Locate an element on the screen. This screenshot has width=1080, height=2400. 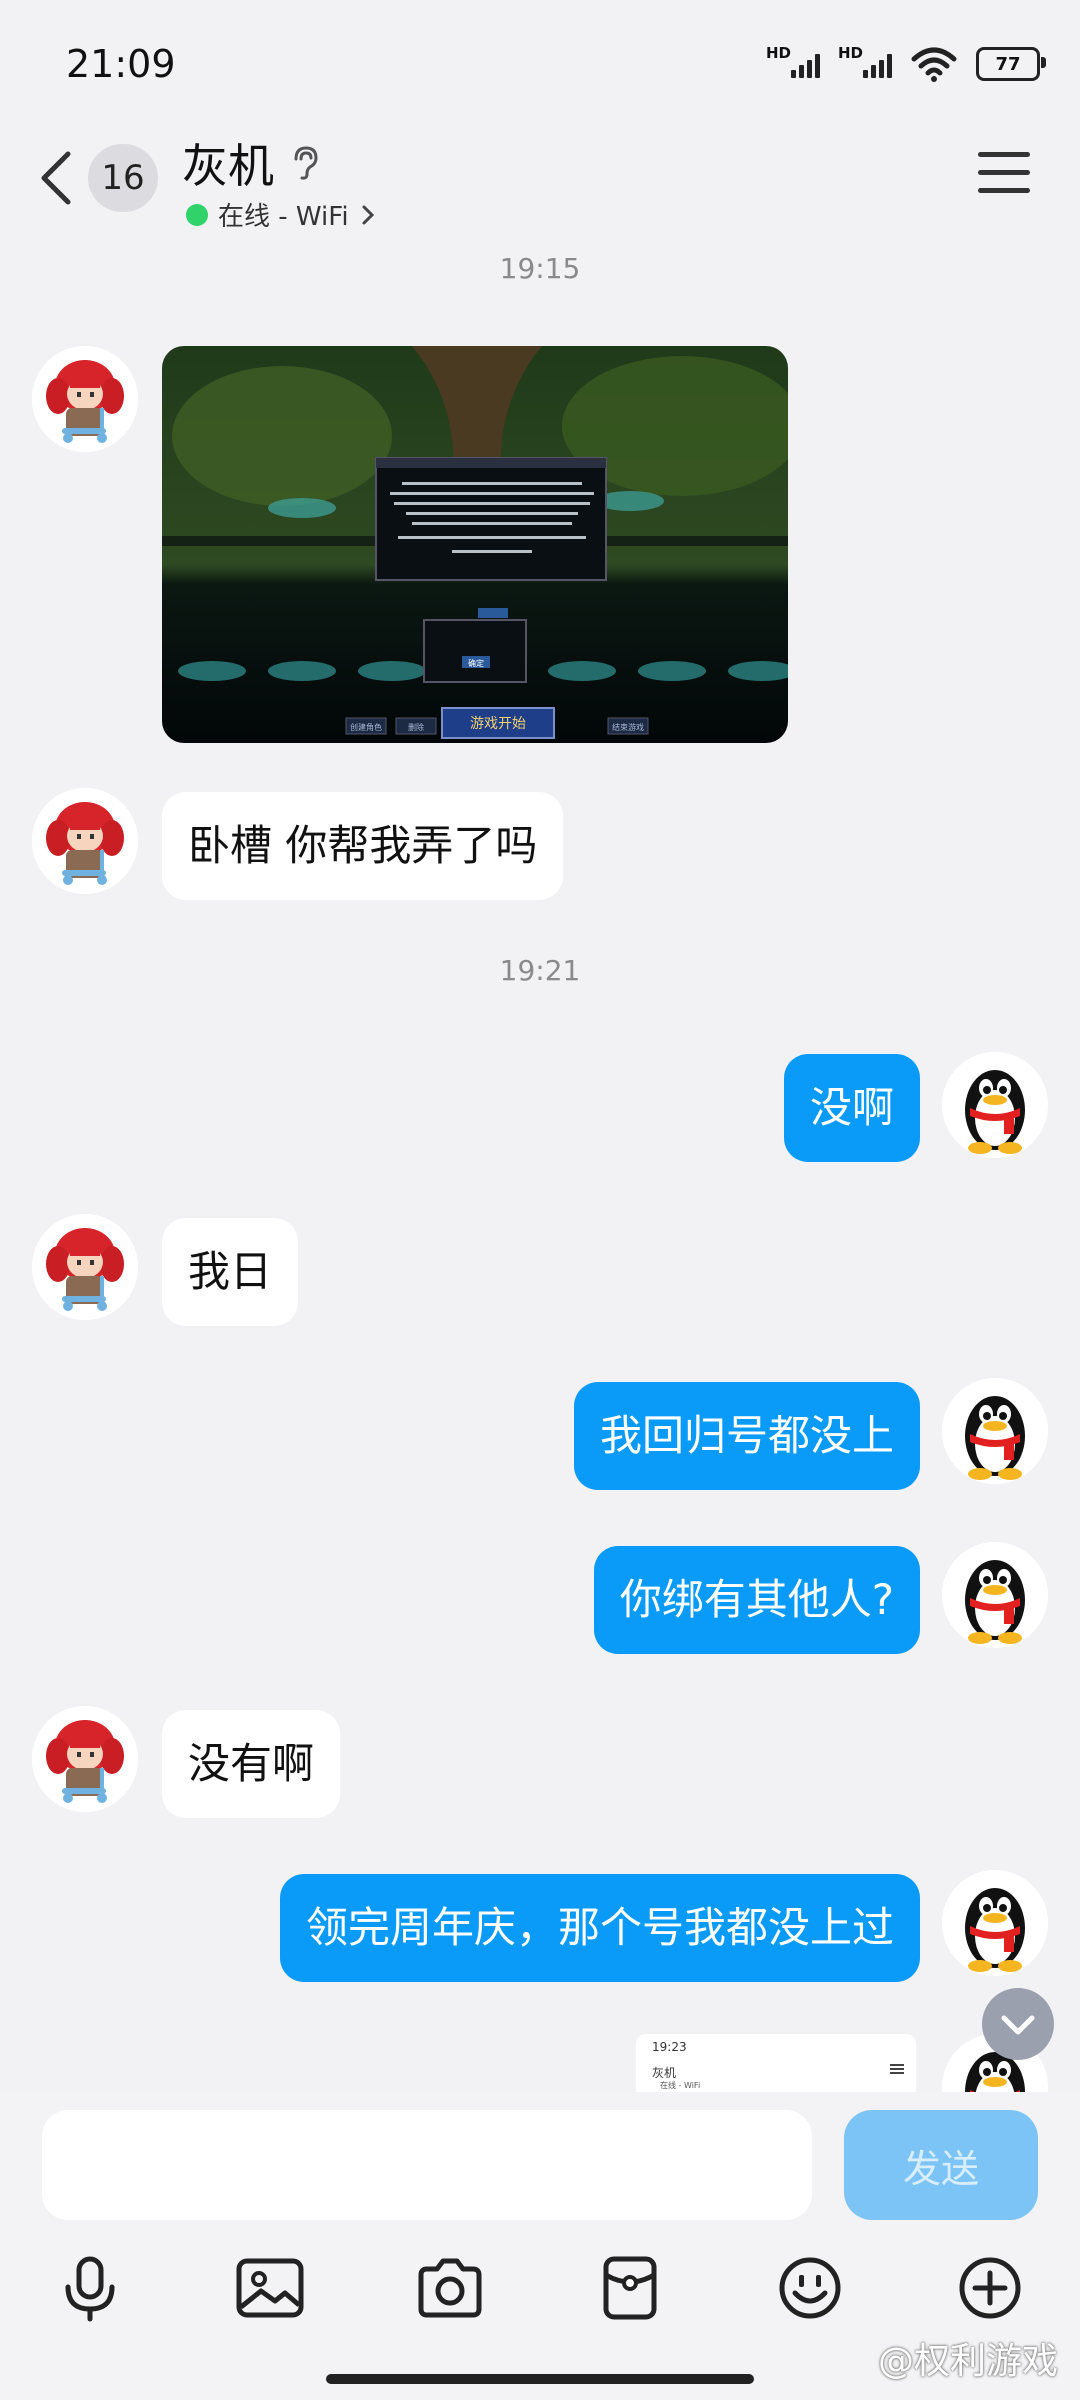
game-button-label: 删除 is located at coordinates (416, 727).